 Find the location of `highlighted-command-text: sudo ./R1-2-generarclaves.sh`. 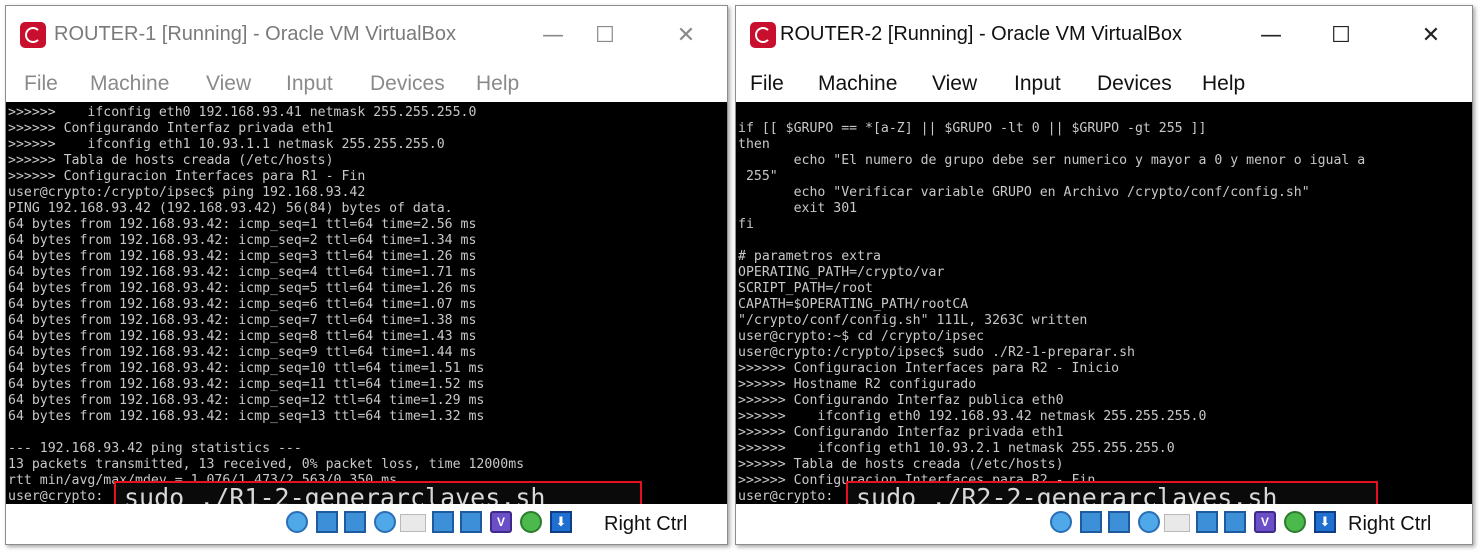

highlighted-command-text: sudo ./R1-2-generarclaves.sh is located at coordinates (335, 494).